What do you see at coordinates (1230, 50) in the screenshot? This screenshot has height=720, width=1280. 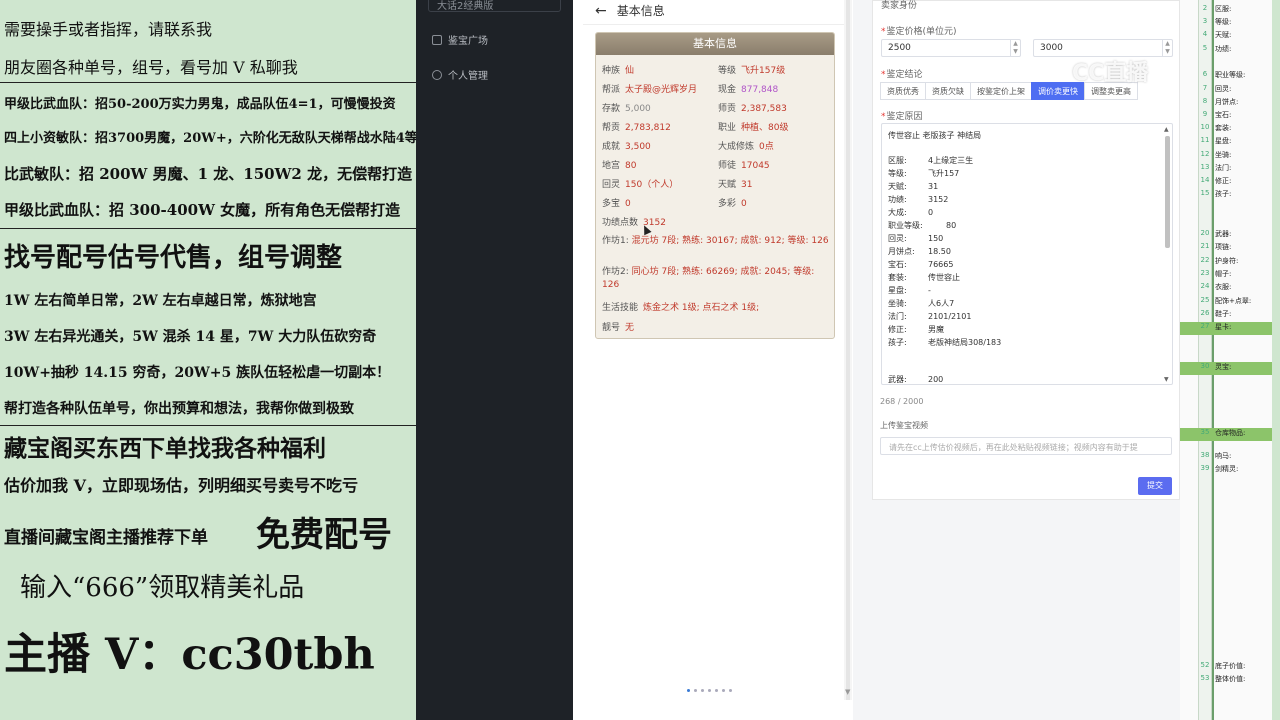 I see `sheet-row: 5 功绩:` at bounding box center [1230, 50].